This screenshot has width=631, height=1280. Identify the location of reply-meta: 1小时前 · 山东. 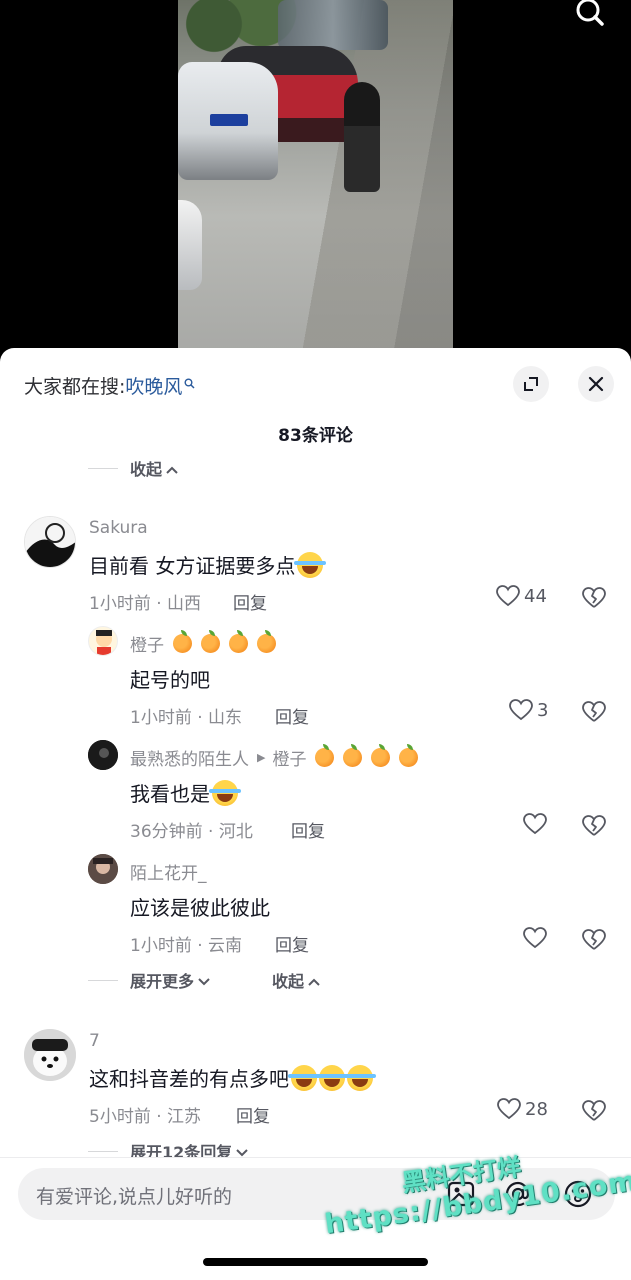
(186, 718).